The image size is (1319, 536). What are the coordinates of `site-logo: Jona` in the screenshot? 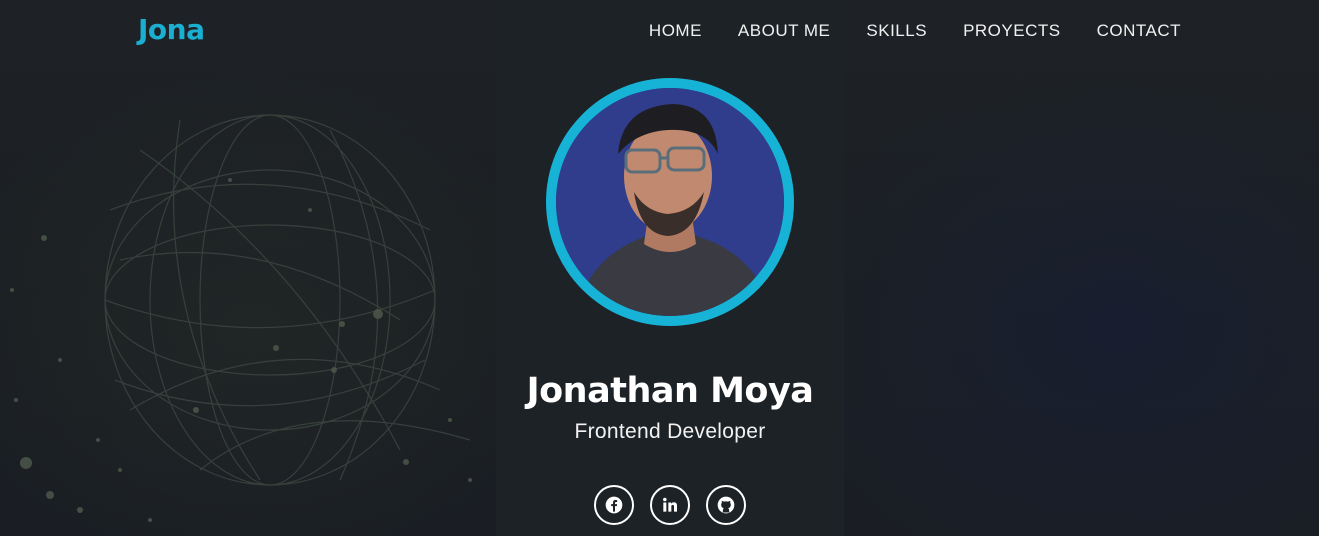 It's located at (171, 29).